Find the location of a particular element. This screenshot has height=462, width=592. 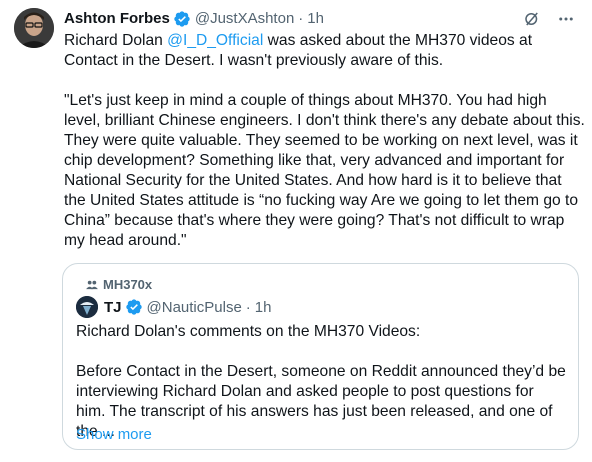

mention-link: @I_D_Official is located at coordinates (215, 40).